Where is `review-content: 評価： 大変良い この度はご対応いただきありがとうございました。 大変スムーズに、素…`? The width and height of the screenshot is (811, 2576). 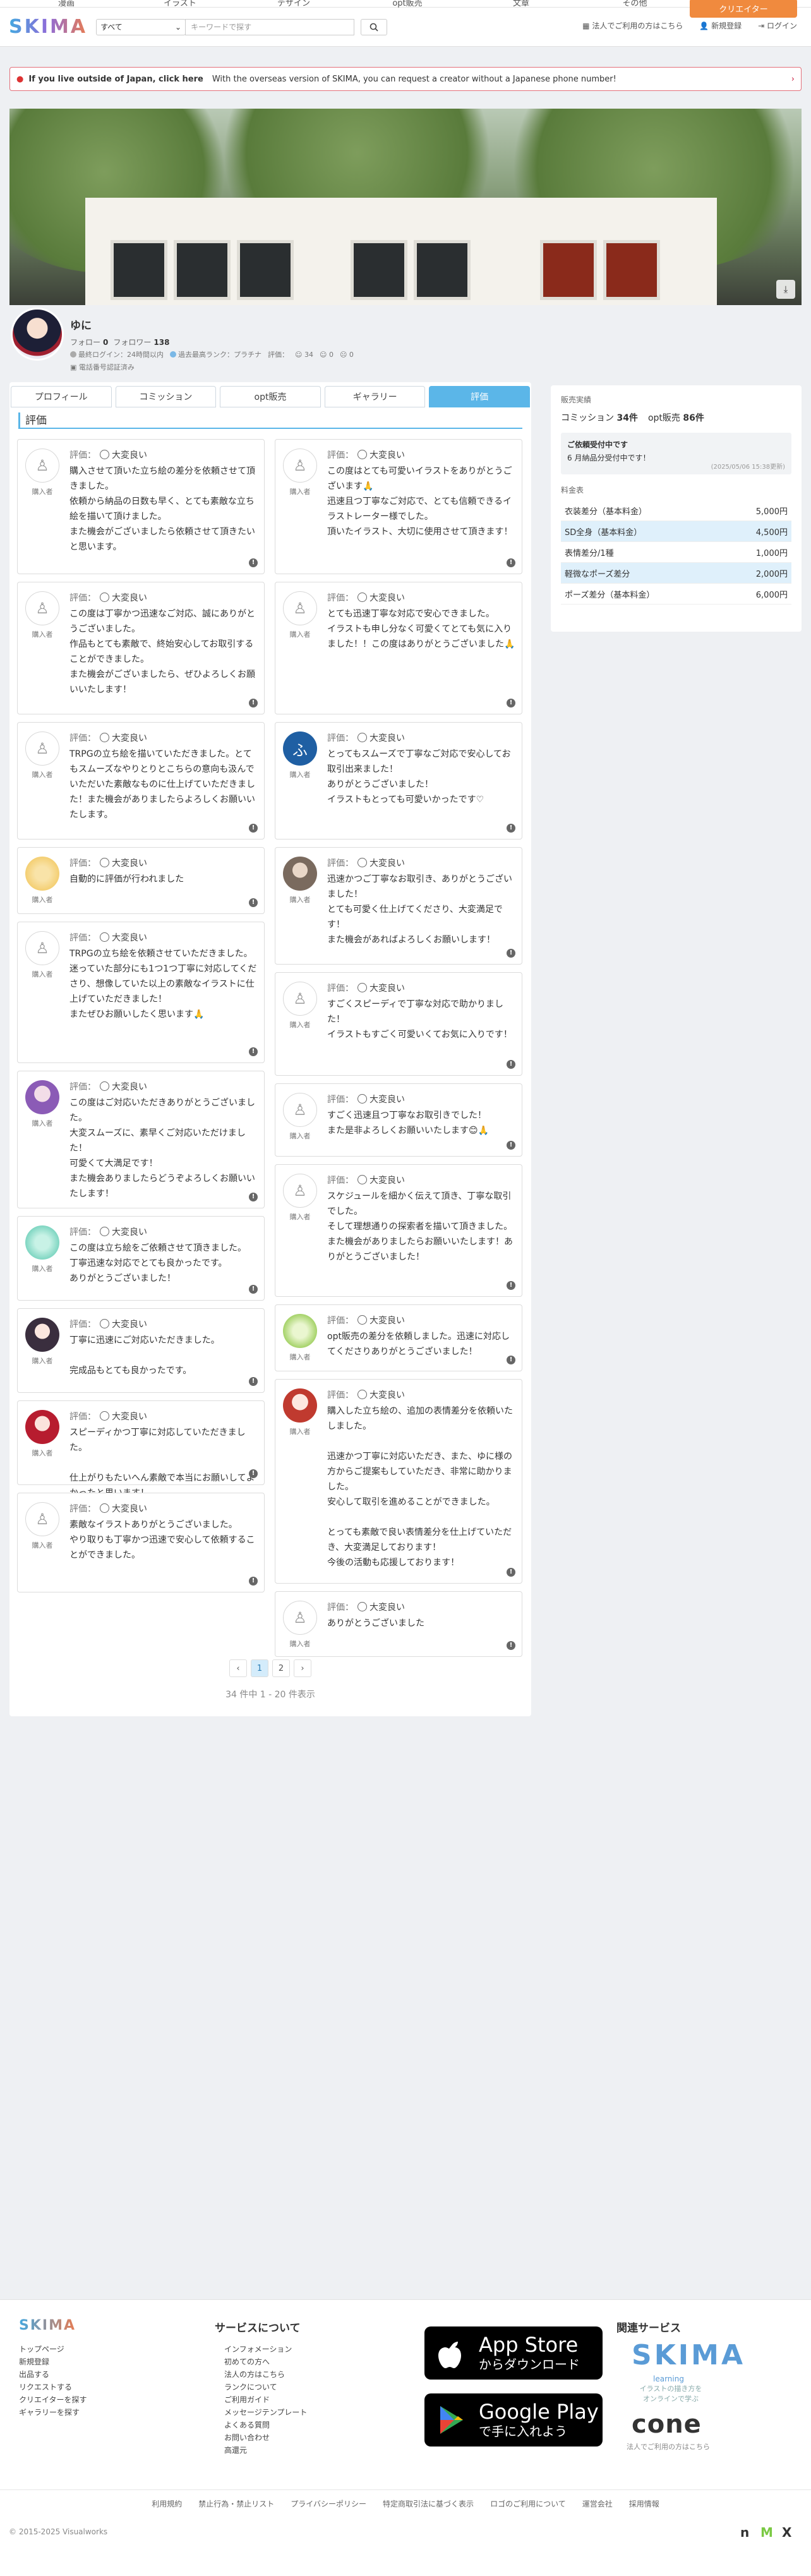
review-content: 評価： 大変良い この度はご対応いただきありがとうございました。 大変スムーズに、素… is located at coordinates (163, 1140).